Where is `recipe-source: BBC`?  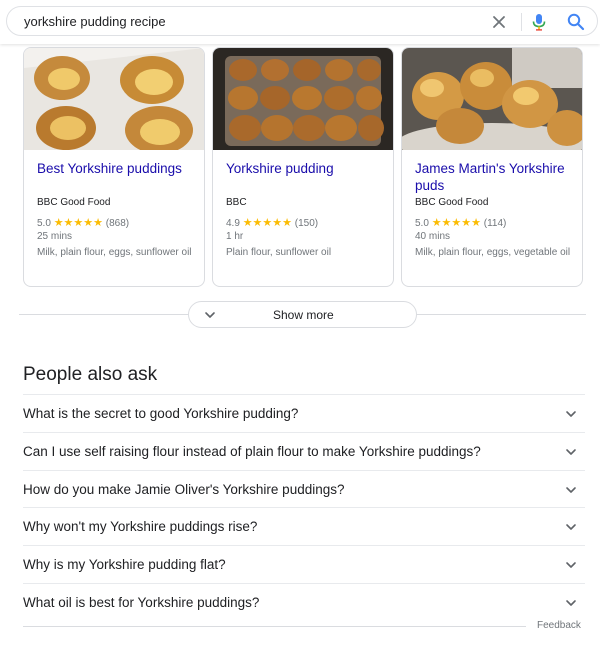 recipe-source: BBC is located at coordinates (236, 202).